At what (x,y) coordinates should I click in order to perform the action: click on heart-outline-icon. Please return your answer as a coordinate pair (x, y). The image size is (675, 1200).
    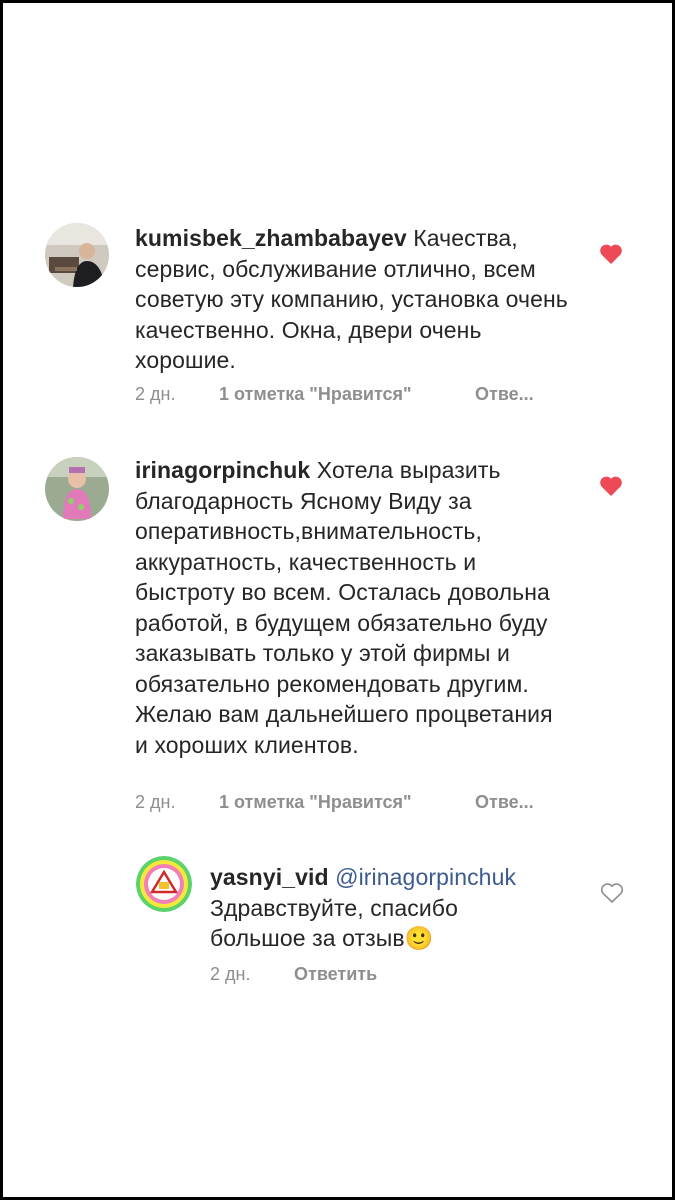
    Looking at the image, I should click on (612, 893).